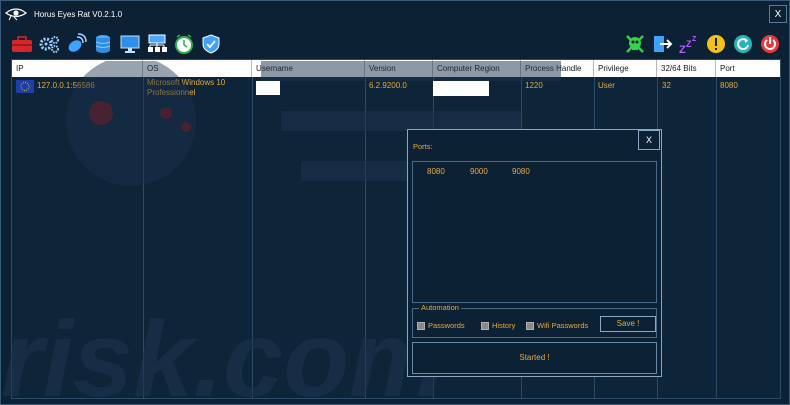 The image size is (790, 405). What do you see at coordinates (689, 44) in the screenshot?
I see `sleep-icon: Z Z Z` at bounding box center [689, 44].